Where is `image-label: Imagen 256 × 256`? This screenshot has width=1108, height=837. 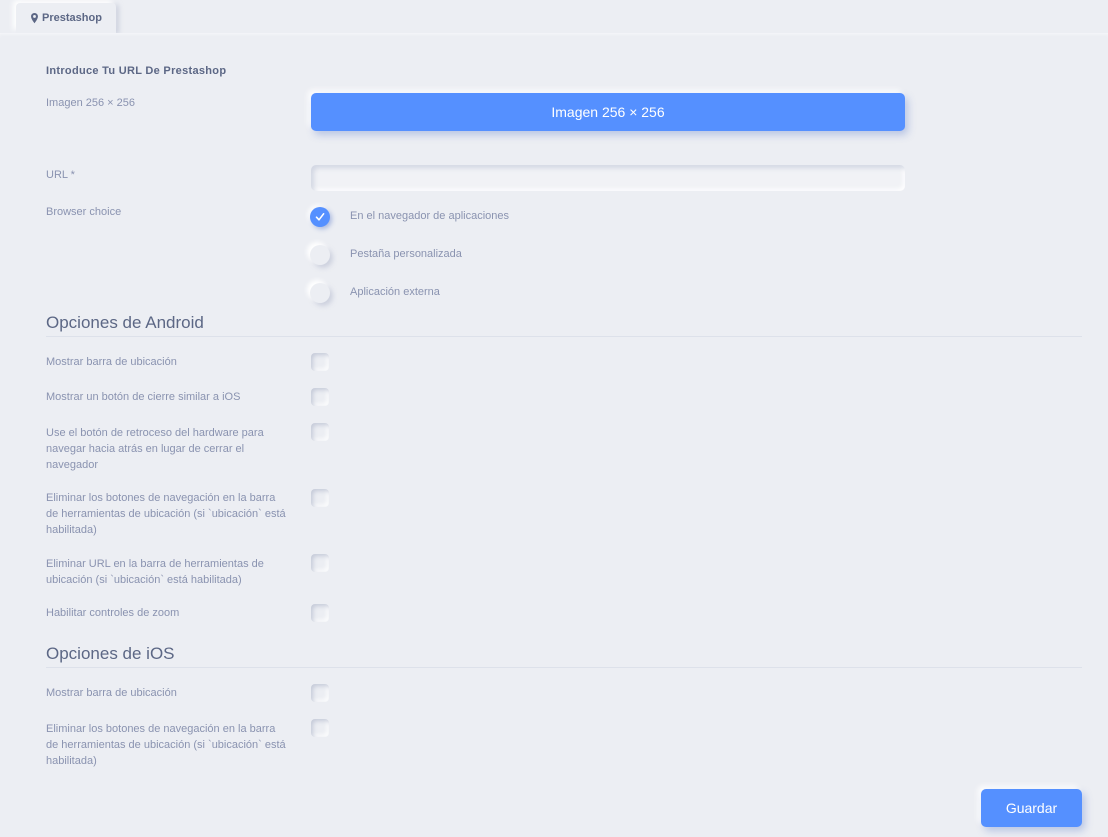 image-label: Imagen 256 × 256 is located at coordinates (90, 103).